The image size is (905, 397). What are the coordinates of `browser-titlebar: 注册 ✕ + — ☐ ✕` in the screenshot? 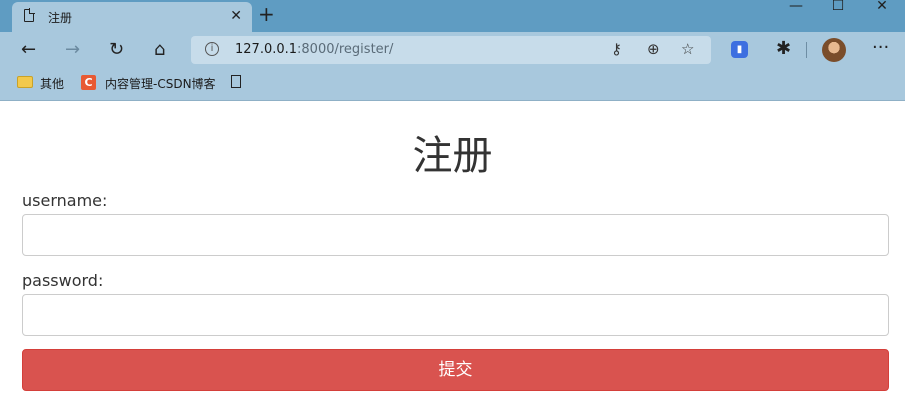 It's located at (452, 16).